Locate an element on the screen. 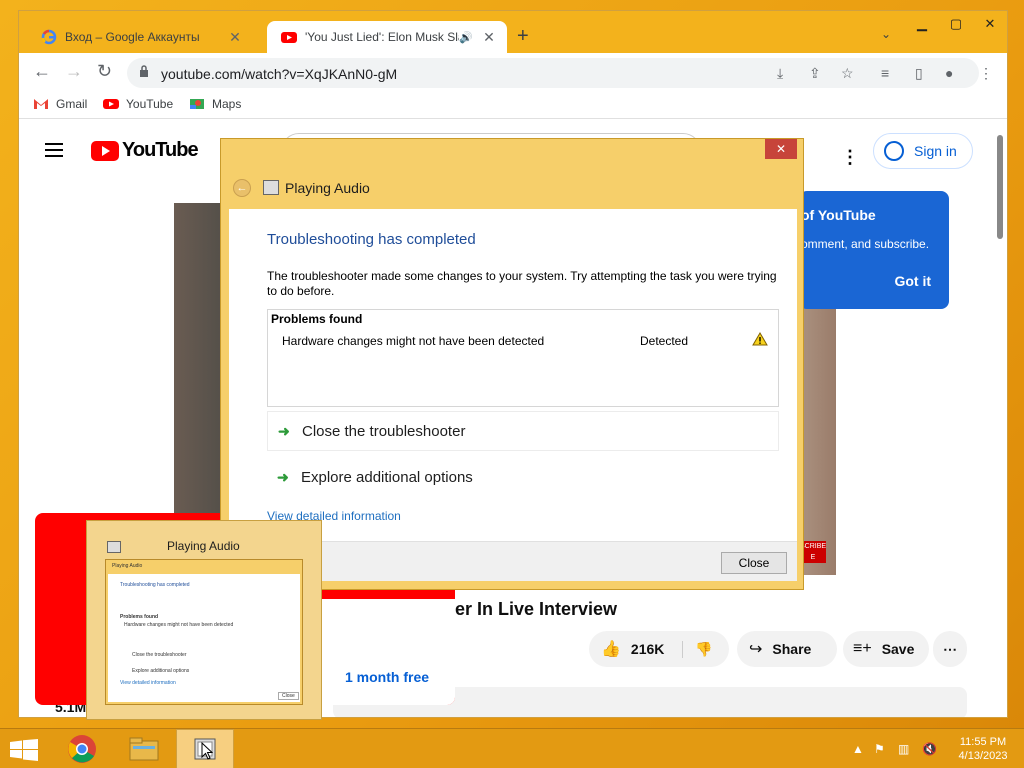 The image size is (1024, 768). speaker-icon: 🔊 is located at coordinates (466, 37).